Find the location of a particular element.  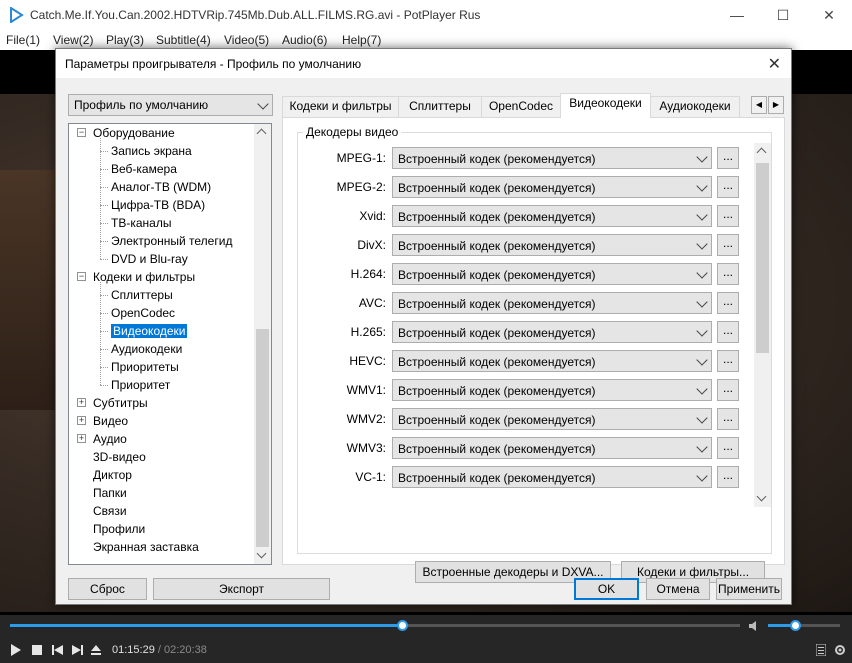

tree-item: Профили is located at coordinates (119, 529).